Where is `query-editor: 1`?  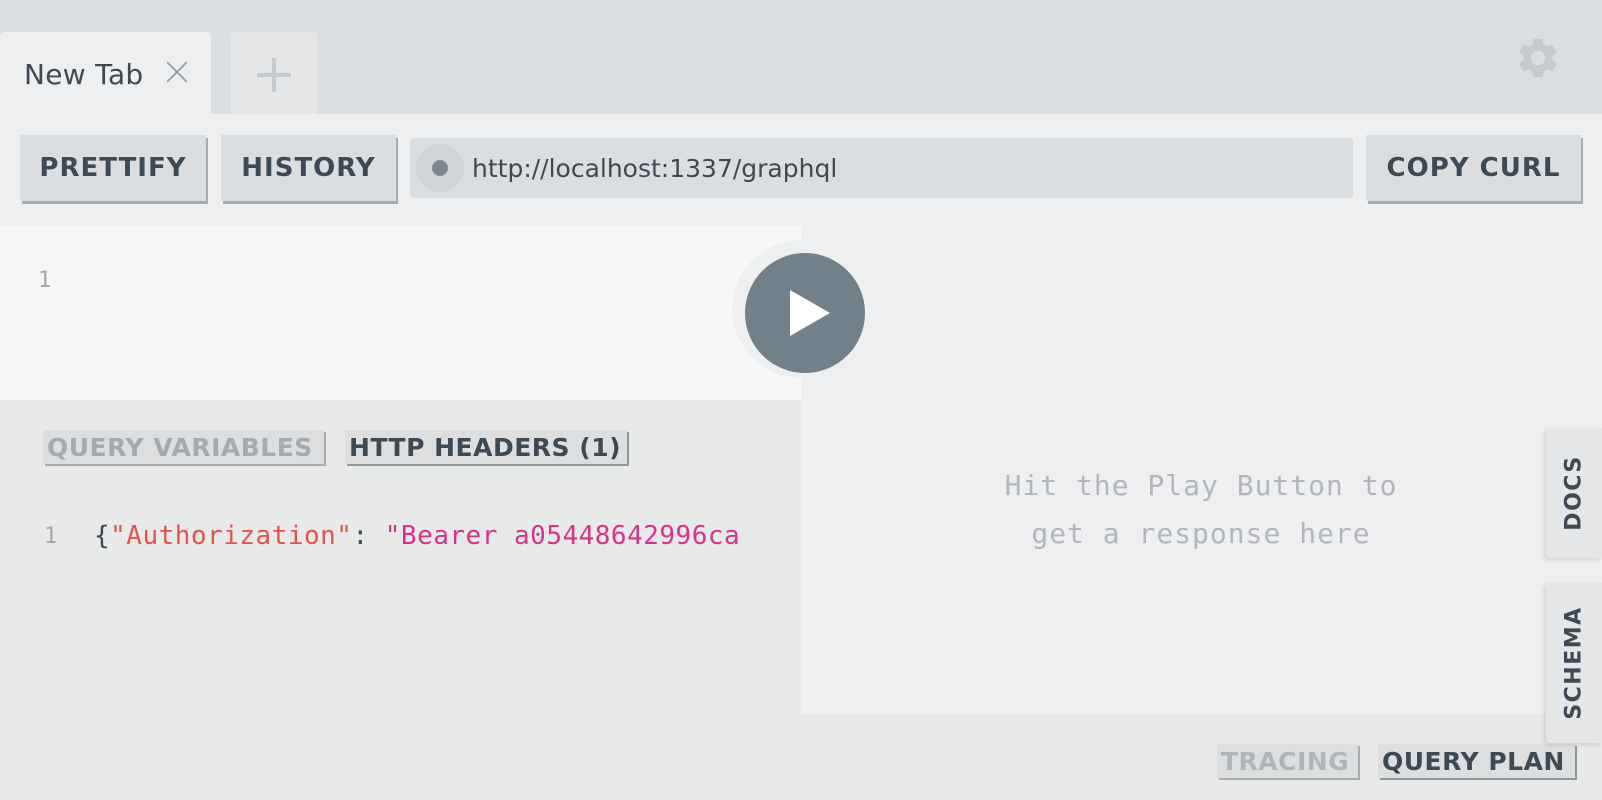
query-editor: 1 is located at coordinates (400, 313).